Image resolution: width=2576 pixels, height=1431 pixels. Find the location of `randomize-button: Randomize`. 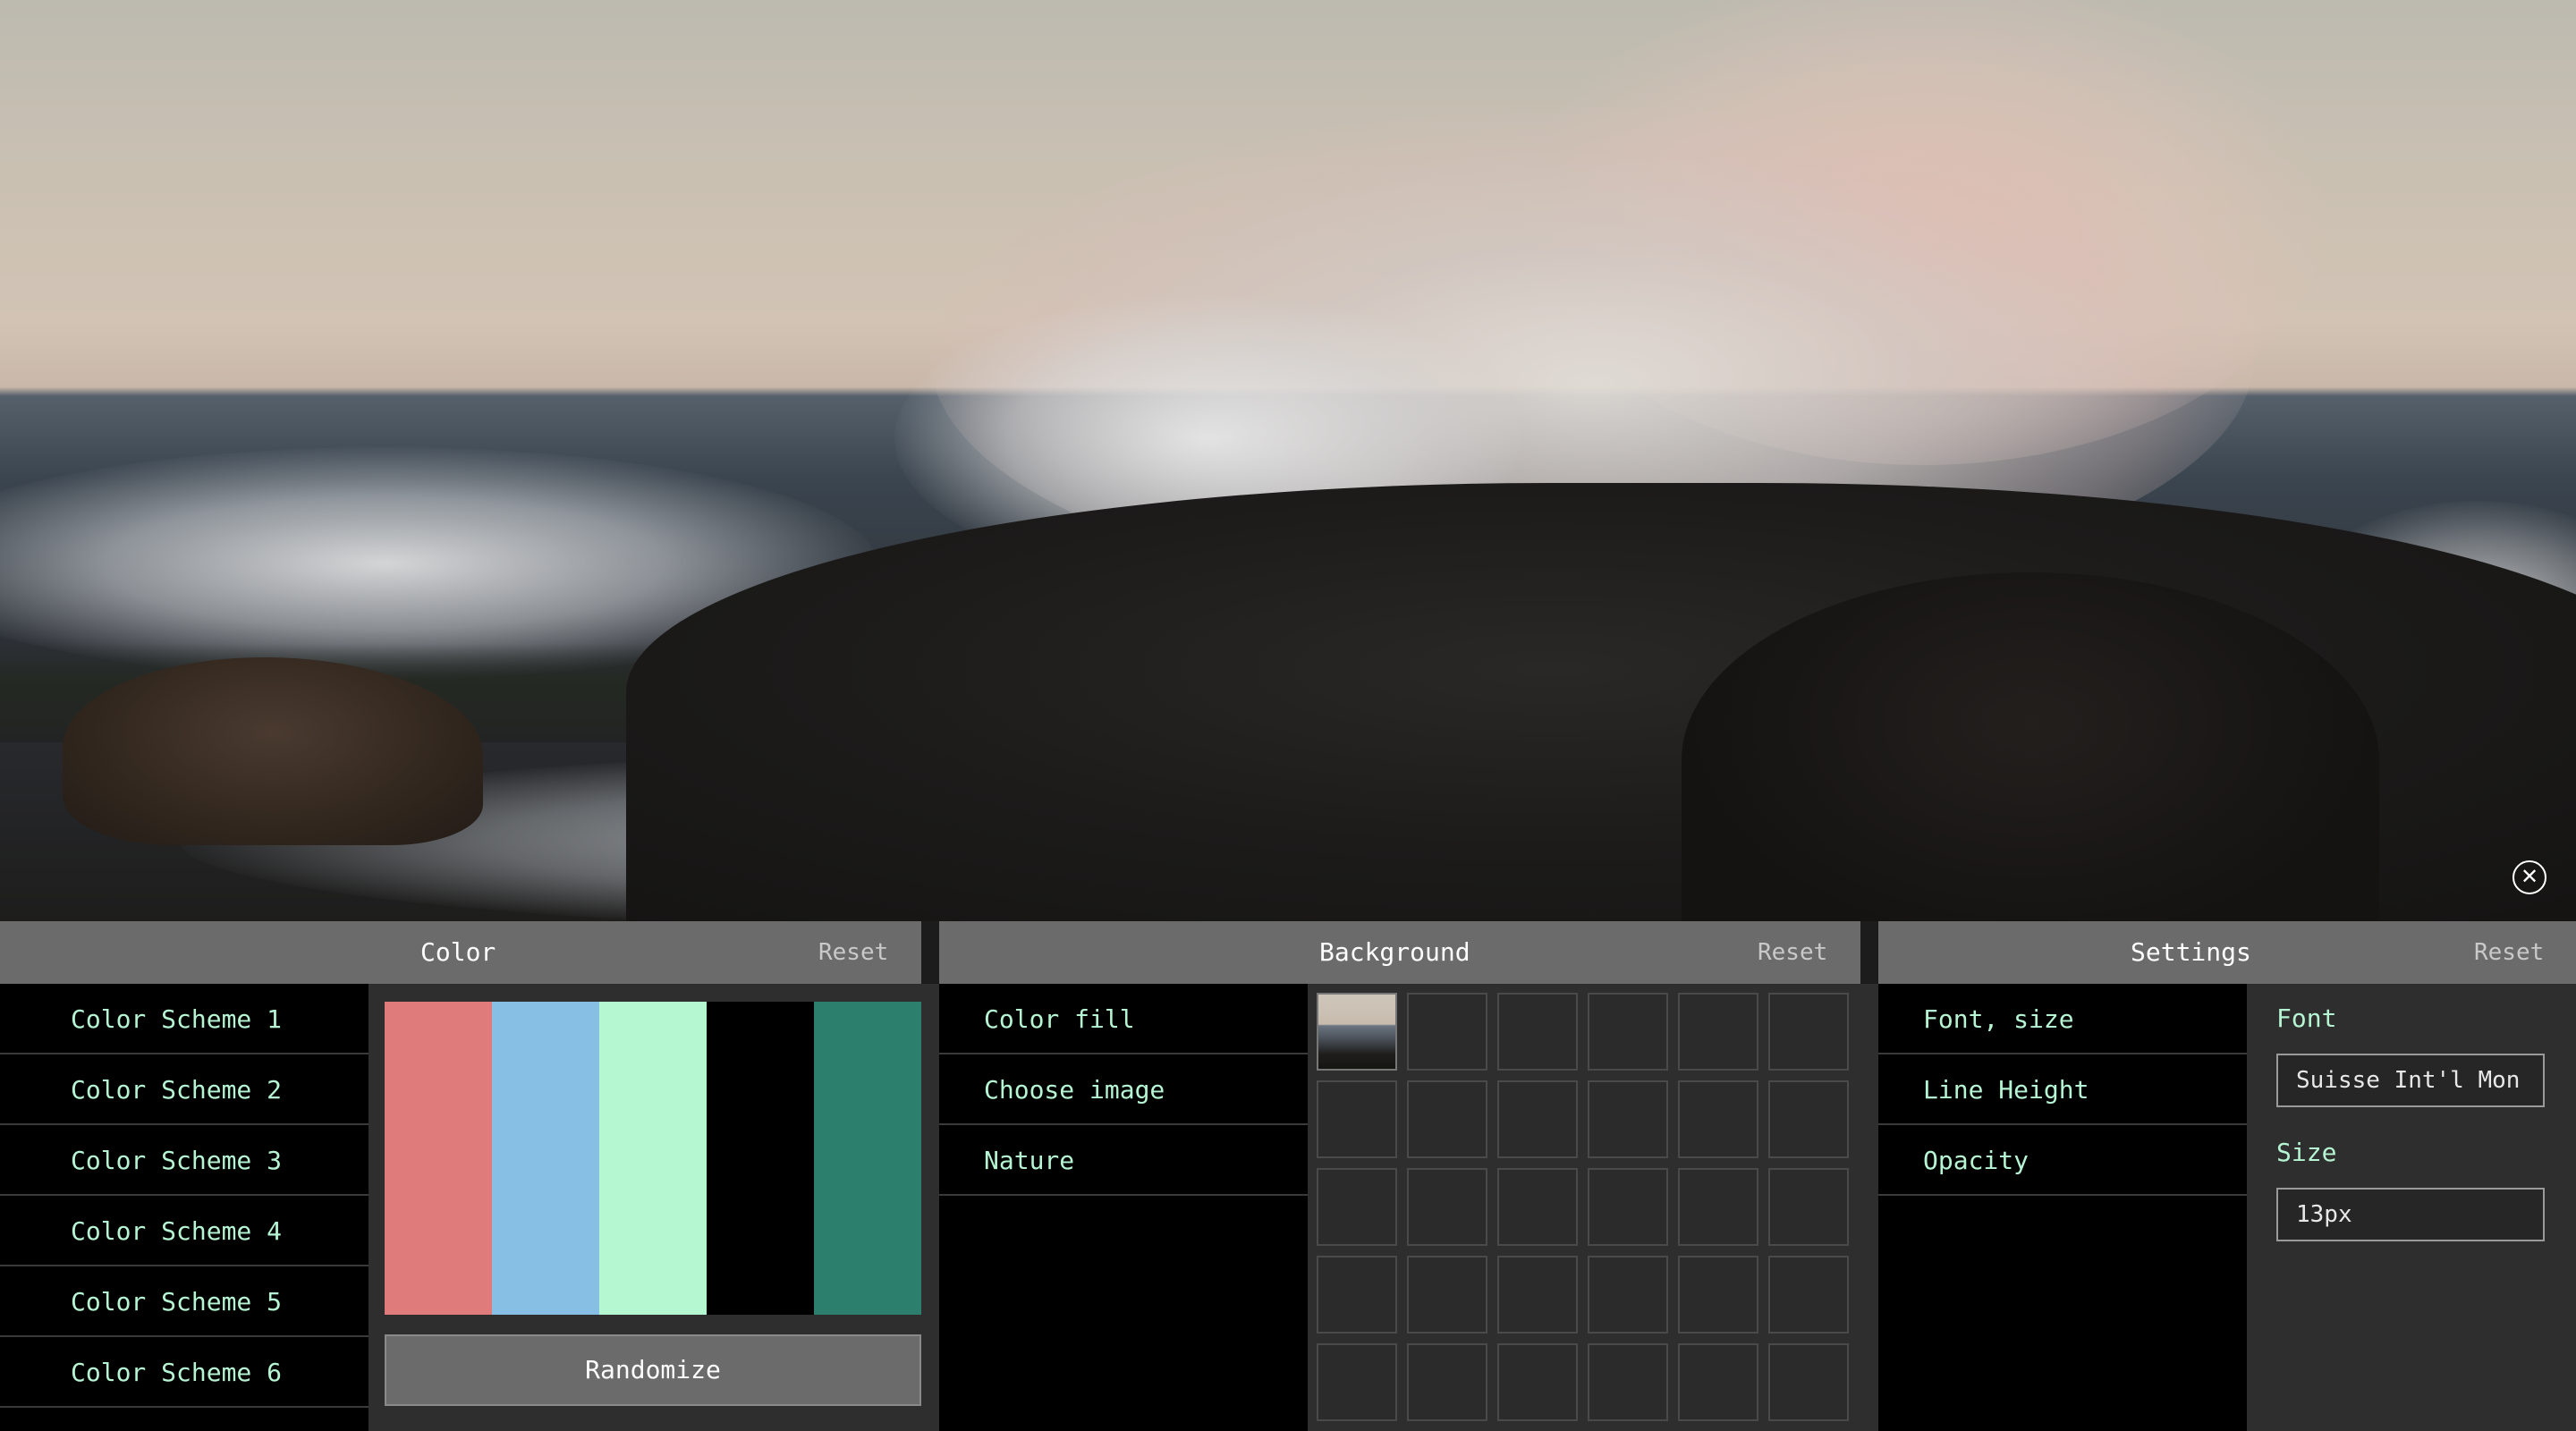

randomize-button: Randomize is located at coordinates (653, 1370).